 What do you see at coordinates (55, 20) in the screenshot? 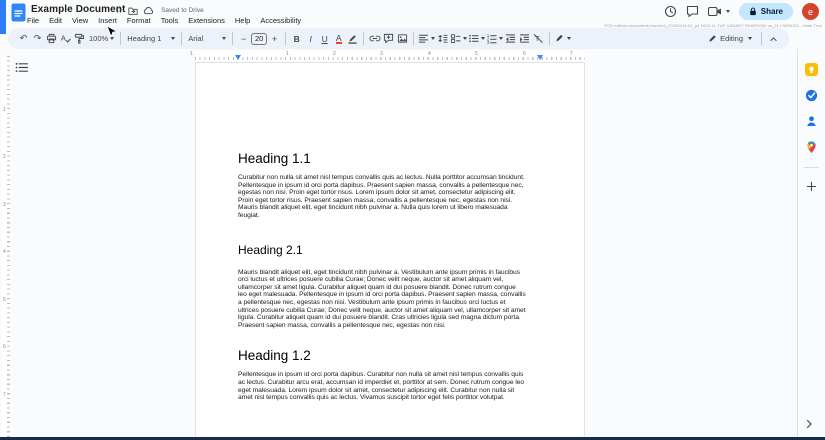
I see `menu-edit: Edit` at bounding box center [55, 20].